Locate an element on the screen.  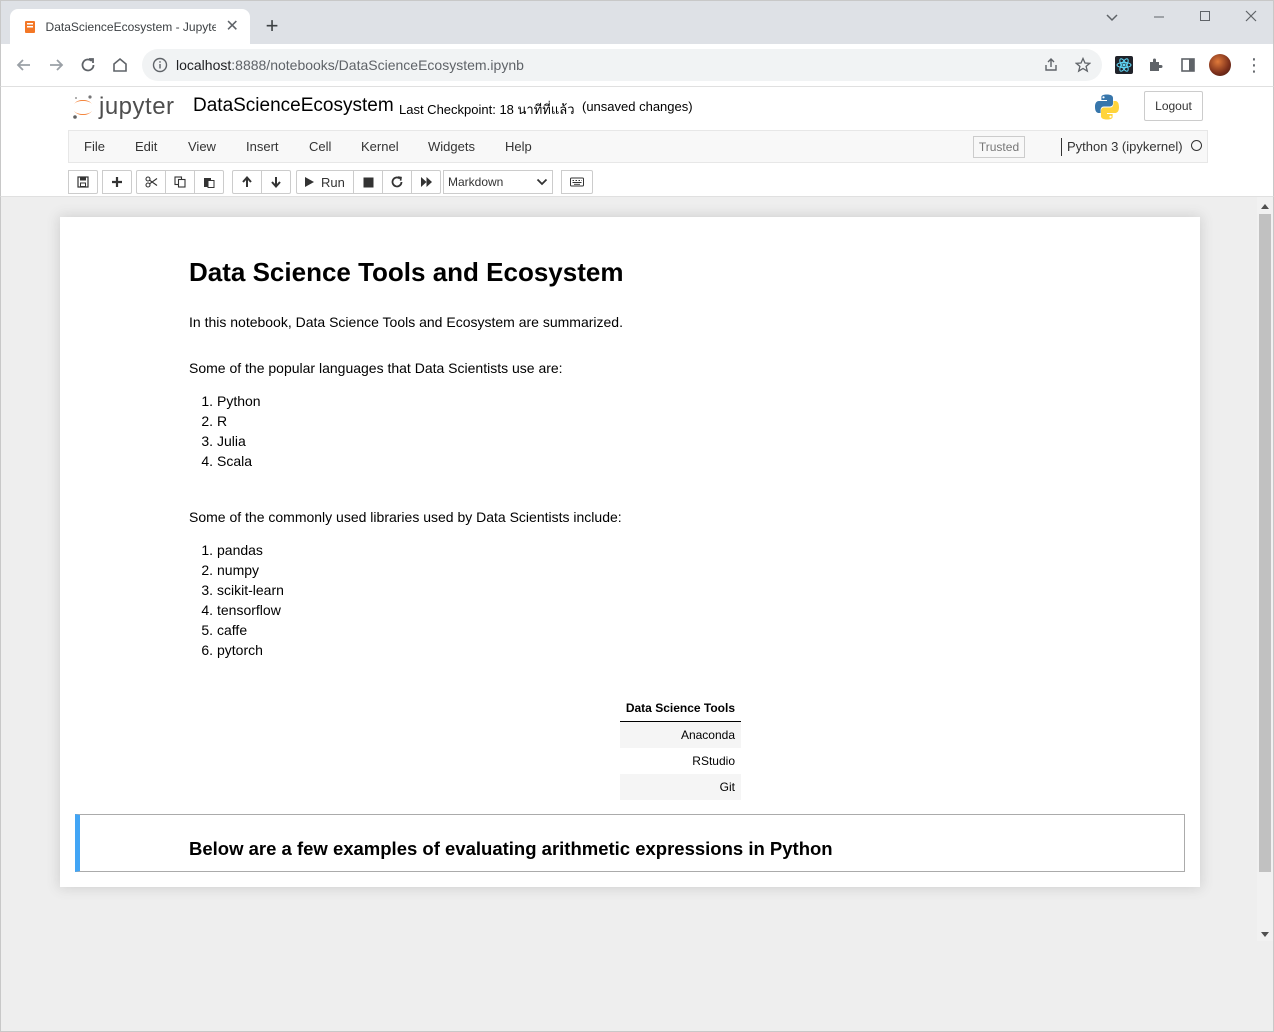
arrow-down-icon is located at coordinates (276, 182).